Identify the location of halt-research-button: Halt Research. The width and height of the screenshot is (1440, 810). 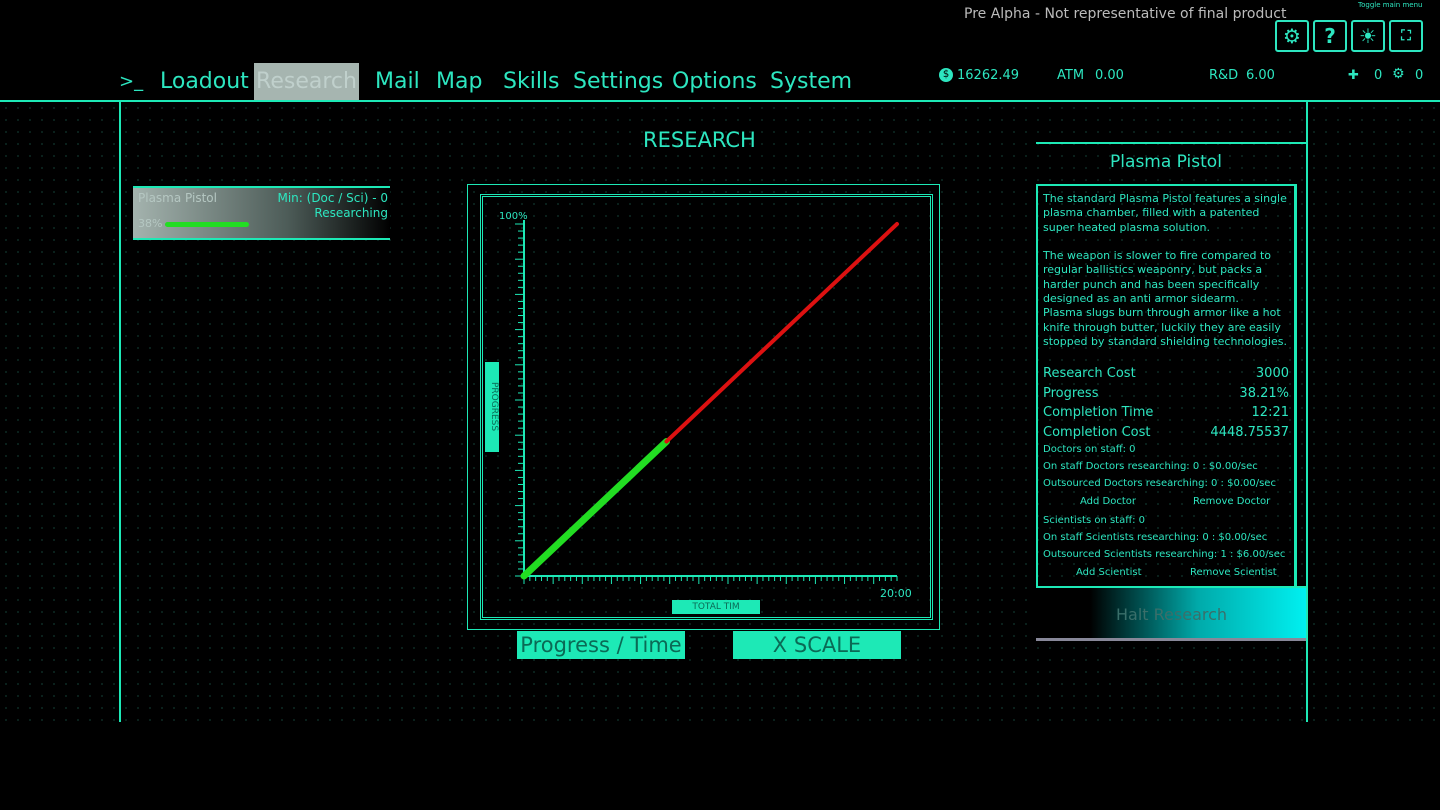
(1171, 613).